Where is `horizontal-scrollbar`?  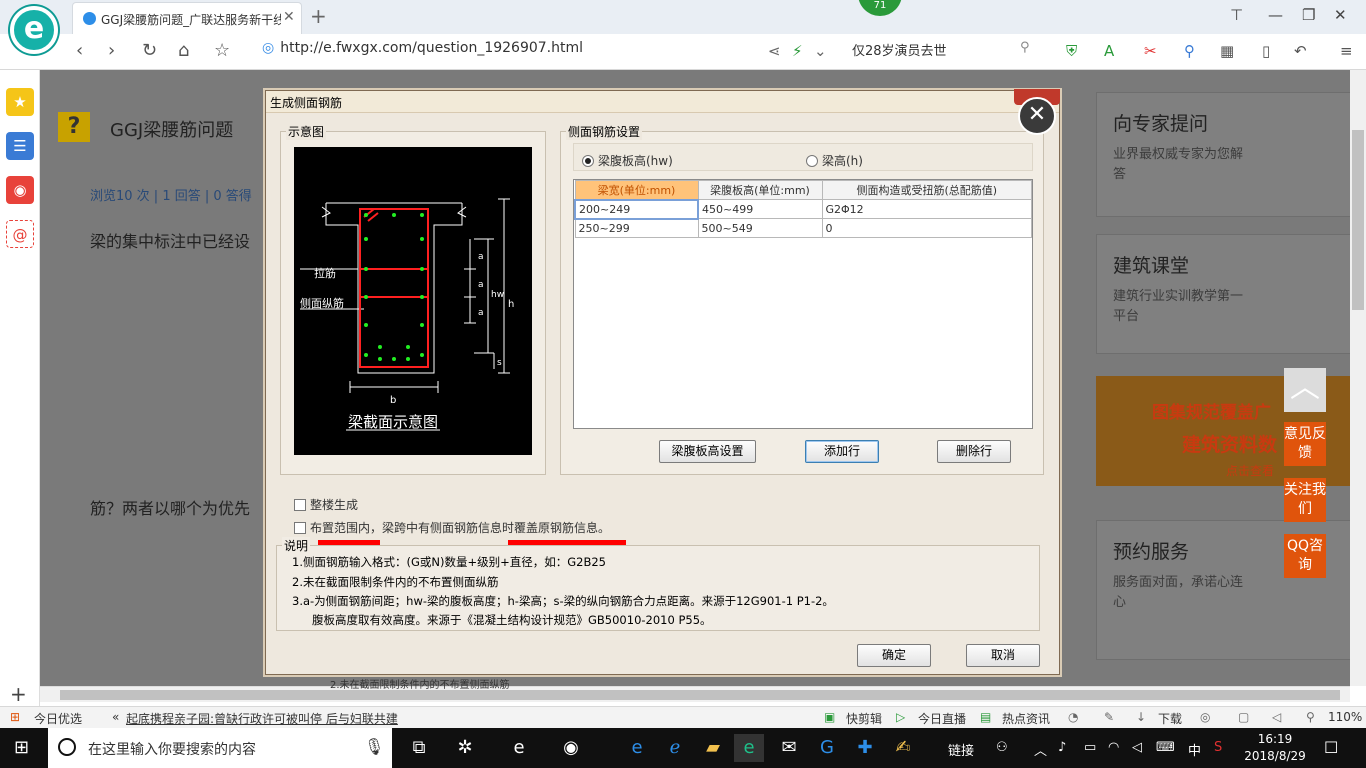 horizontal-scrollbar is located at coordinates (695, 694).